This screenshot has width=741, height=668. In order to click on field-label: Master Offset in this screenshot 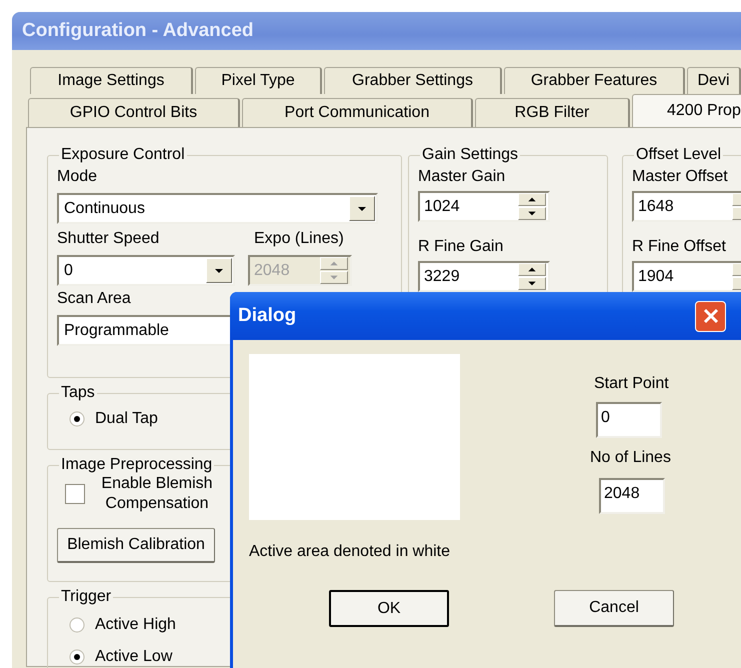, I will do `click(680, 177)`.